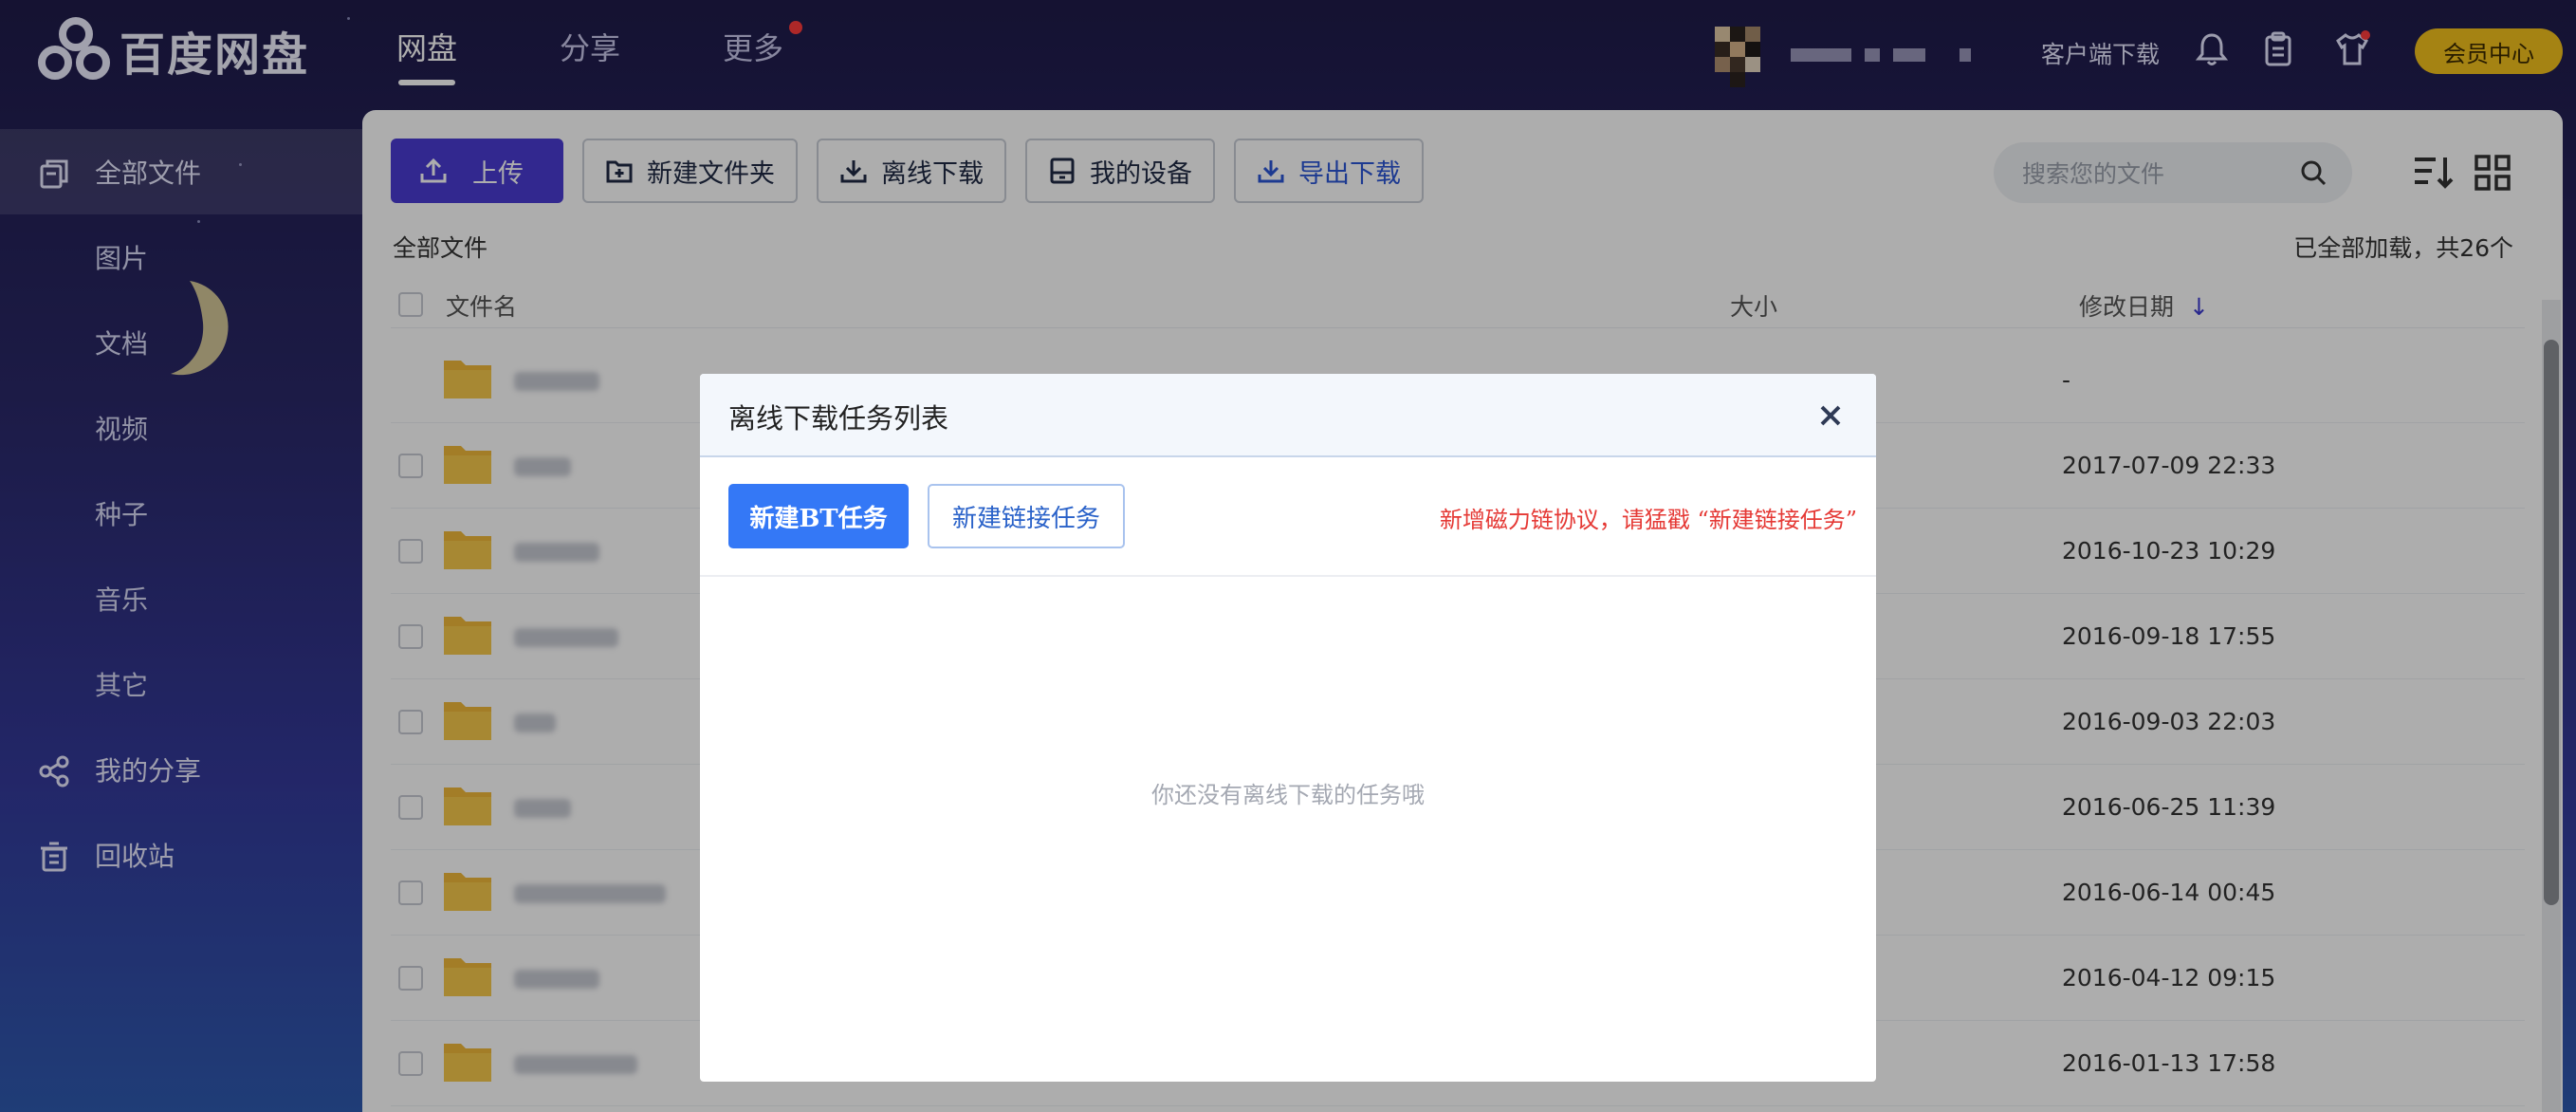 This screenshot has height=1112, width=2576. Describe the element at coordinates (1648, 520) in the screenshot. I see `magnet-notice: 新增磁力链协议，请猛戳 “新建链接任务”` at that location.